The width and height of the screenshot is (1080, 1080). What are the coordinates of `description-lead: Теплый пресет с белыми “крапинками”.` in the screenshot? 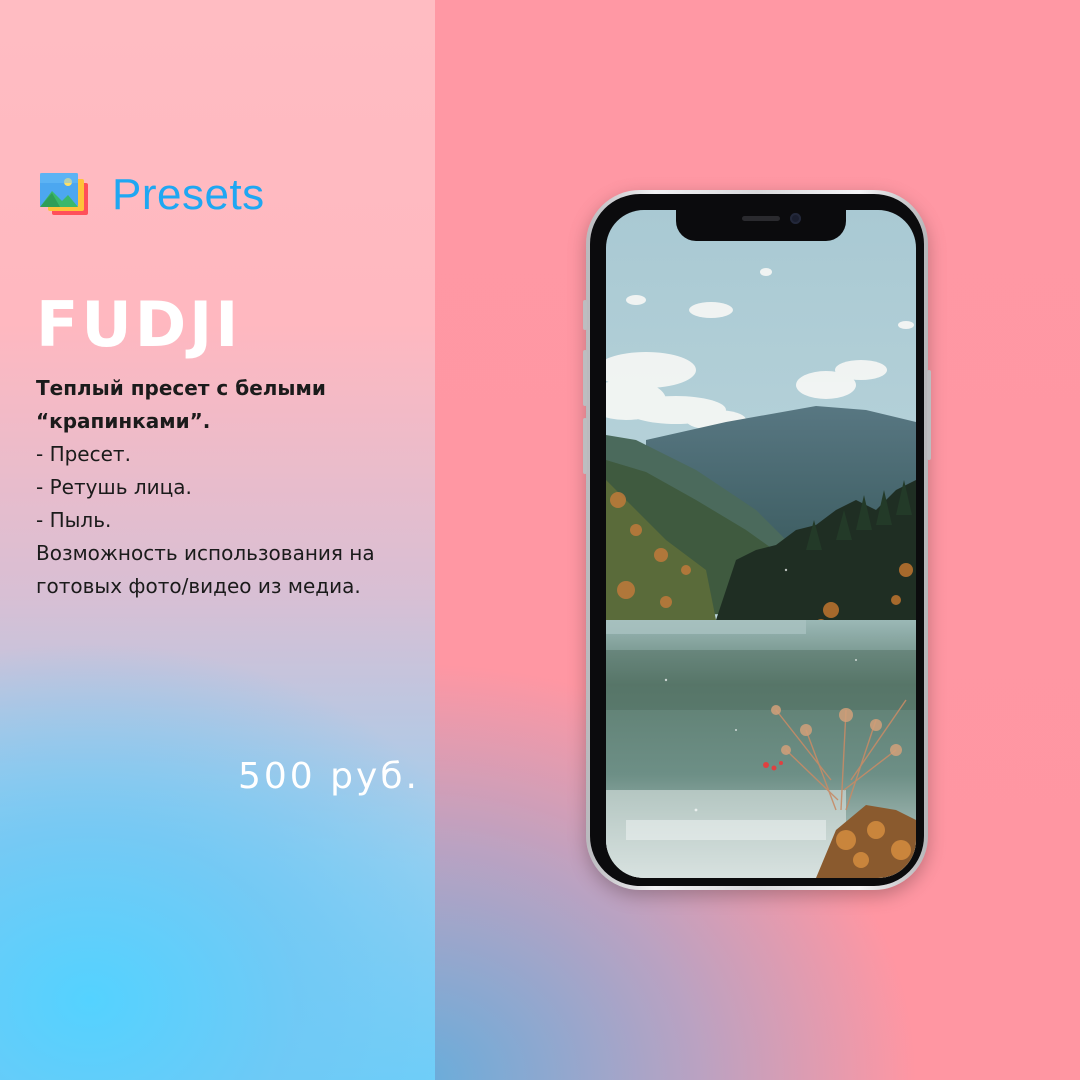 It's located at (181, 404).